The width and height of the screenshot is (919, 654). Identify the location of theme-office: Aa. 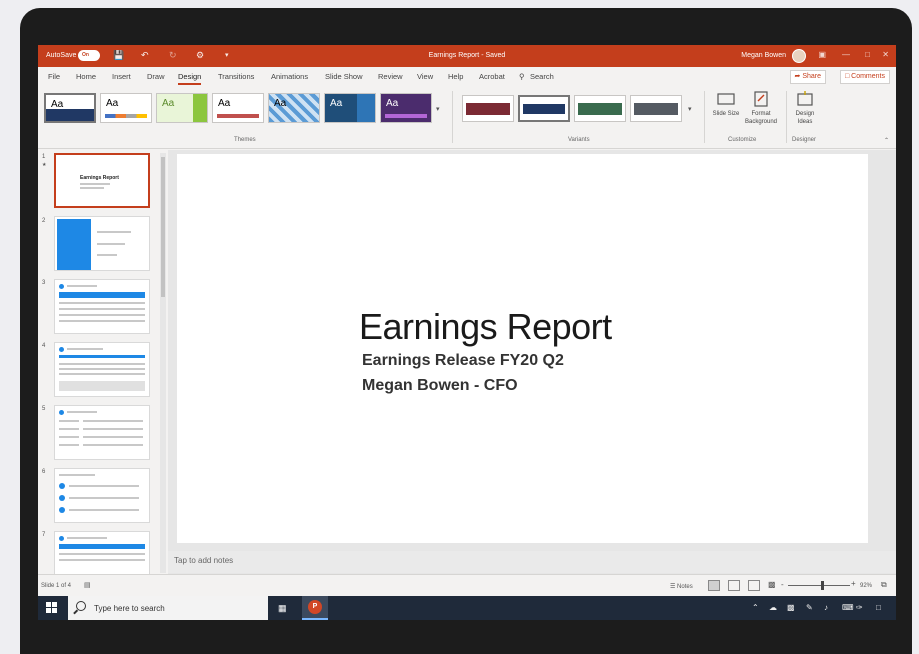
(70, 108).